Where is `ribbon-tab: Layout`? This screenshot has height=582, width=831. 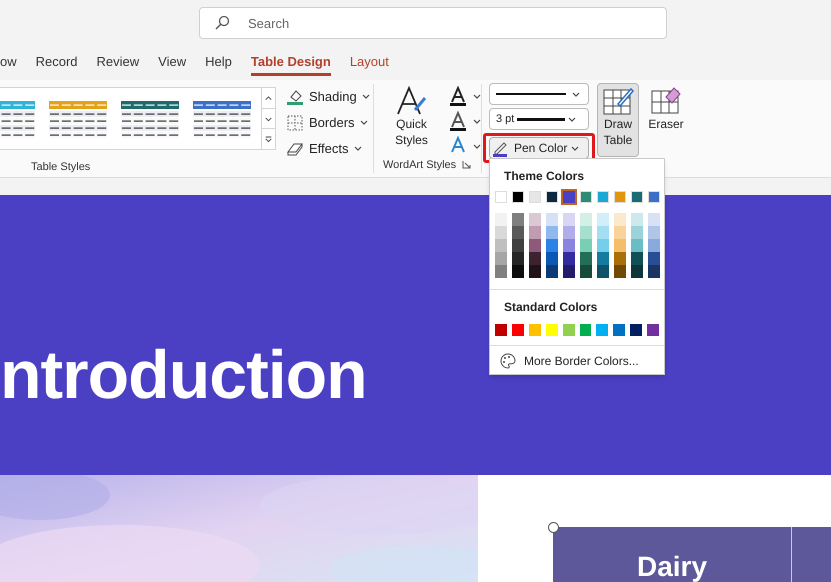
ribbon-tab: Layout is located at coordinates (369, 64).